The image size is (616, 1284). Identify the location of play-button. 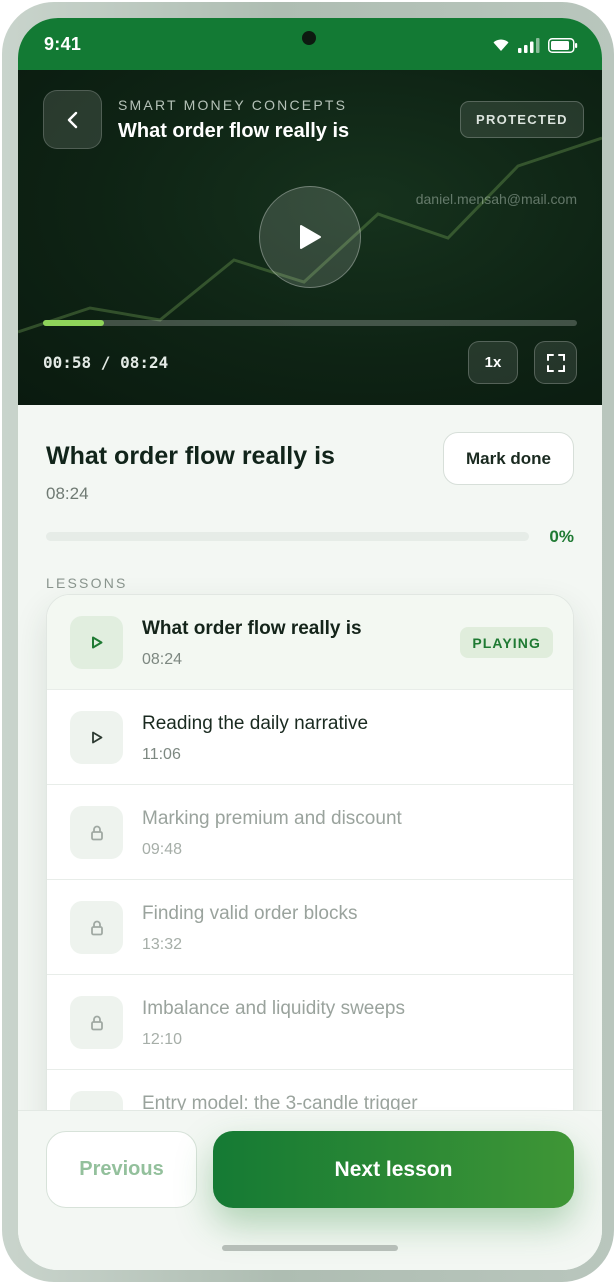
(310, 237).